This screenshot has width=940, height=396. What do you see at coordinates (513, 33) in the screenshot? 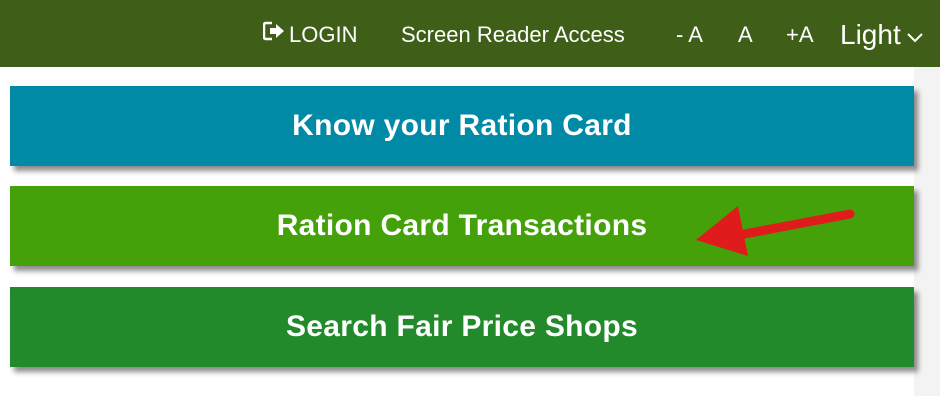
I see `screen-reader-access-link: Screen Reader Access` at bounding box center [513, 33].